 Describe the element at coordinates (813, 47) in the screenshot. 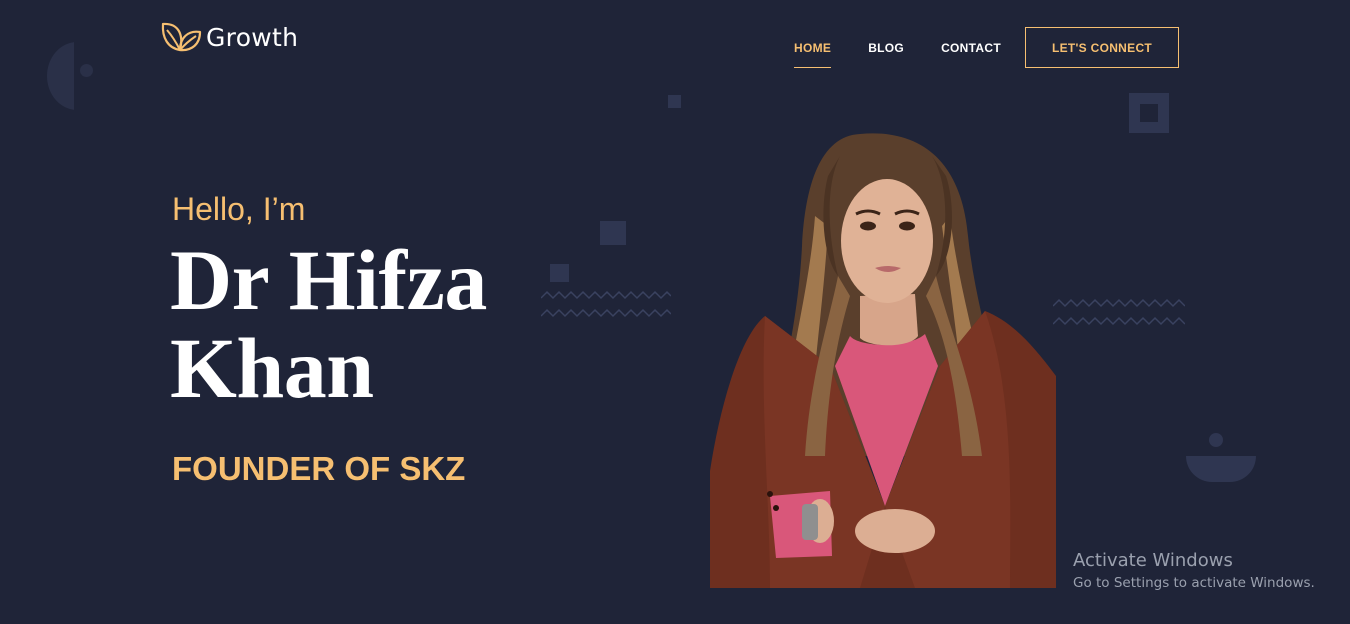

I see `nav-item-label: HOME` at that location.